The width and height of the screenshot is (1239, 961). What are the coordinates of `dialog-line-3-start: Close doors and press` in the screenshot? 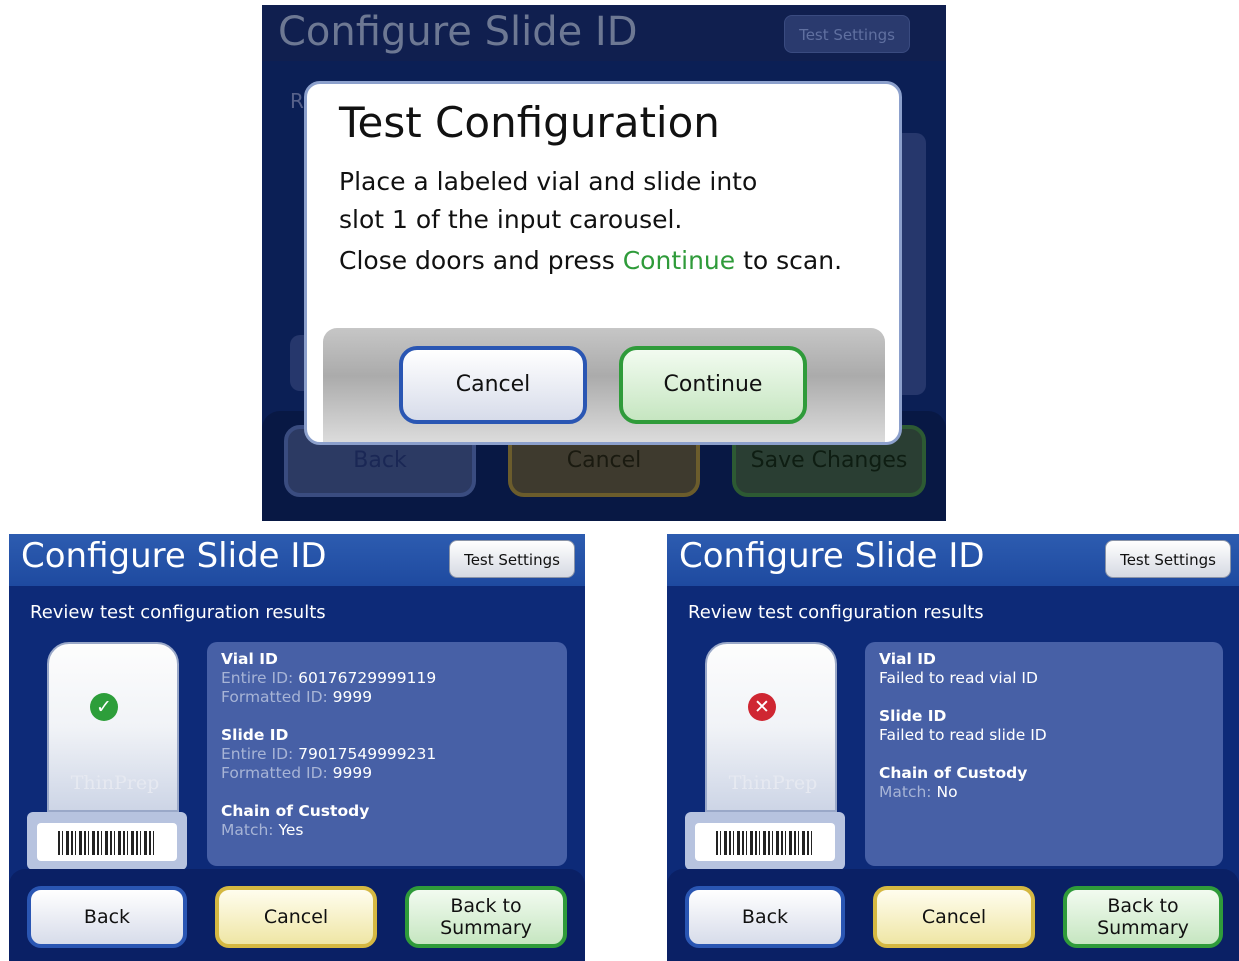 It's located at (481, 260).